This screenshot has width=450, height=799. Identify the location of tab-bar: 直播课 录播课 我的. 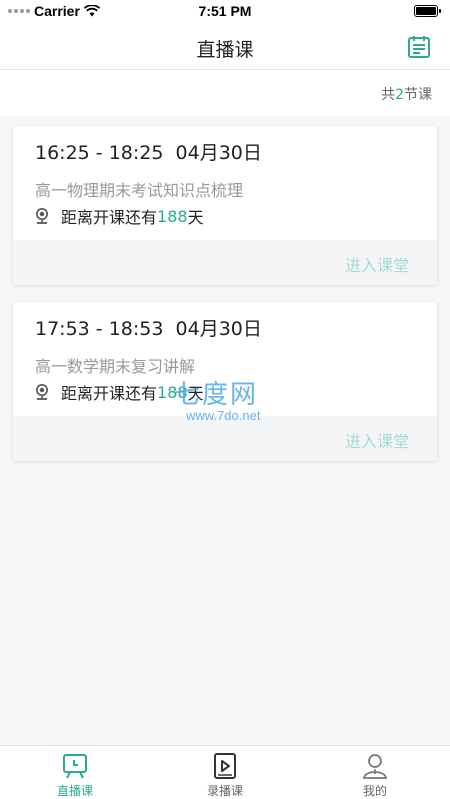
(225, 772).